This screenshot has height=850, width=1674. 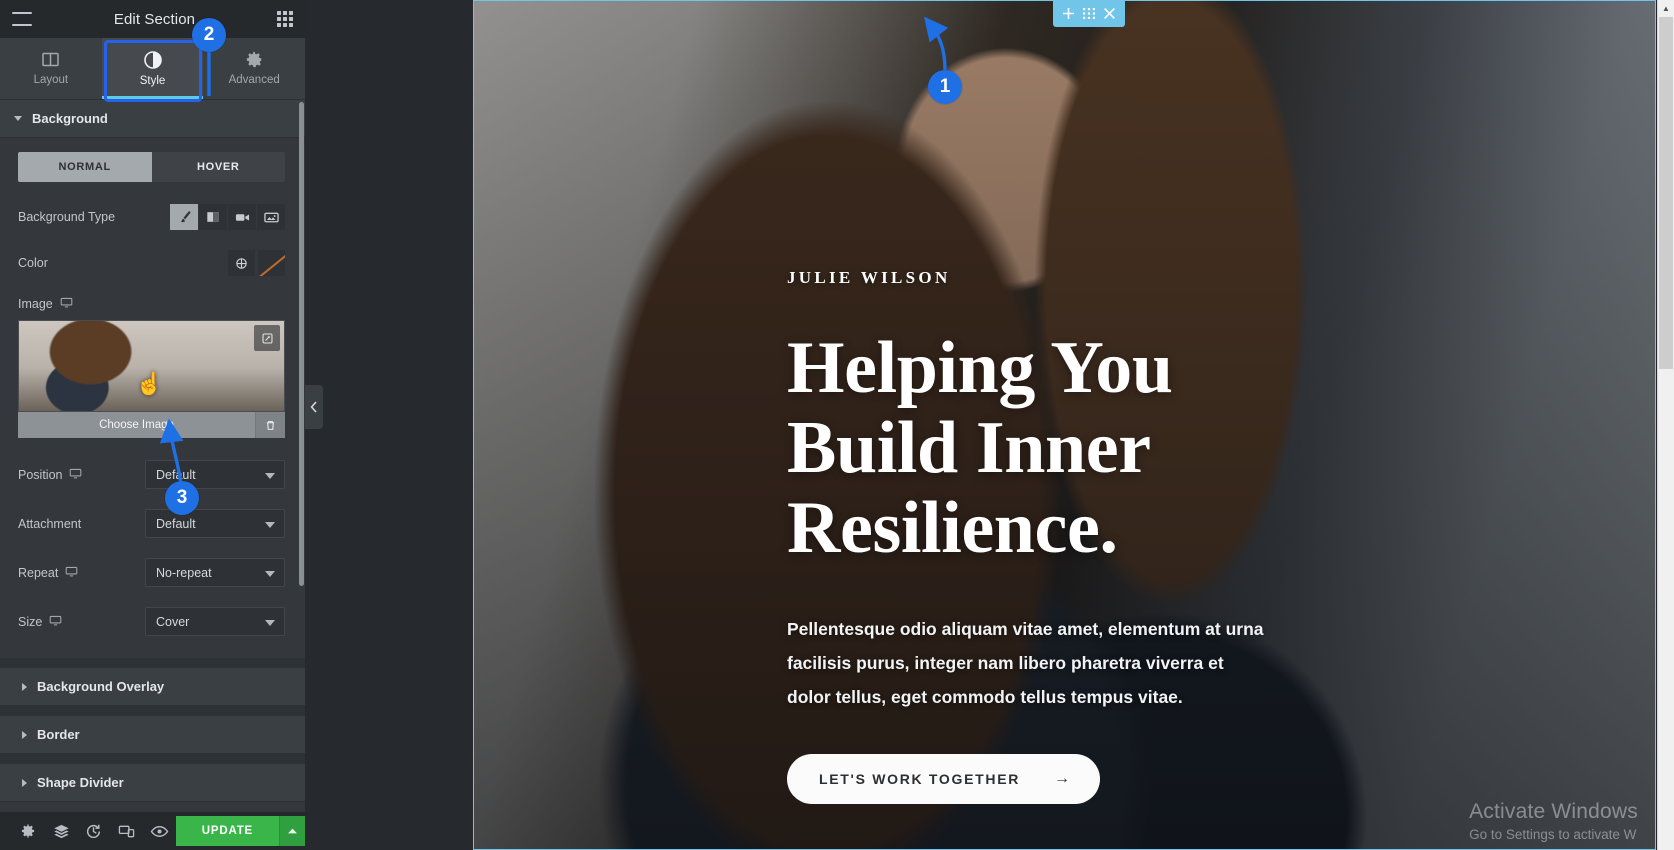 What do you see at coordinates (151, 304) in the screenshot?
I see `image-label-row: Image` at bounding box center [151, 304].